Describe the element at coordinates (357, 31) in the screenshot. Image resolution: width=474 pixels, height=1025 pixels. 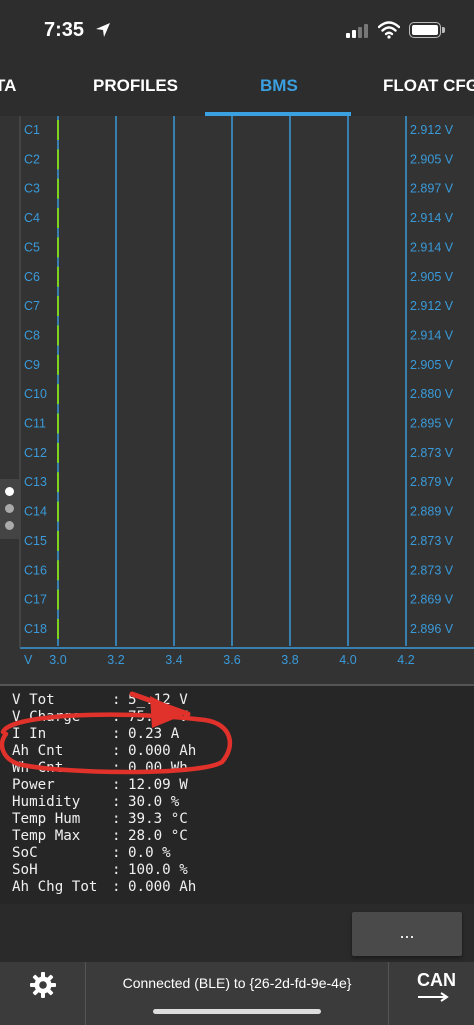
I see `cellular-signal-icon` at that location.